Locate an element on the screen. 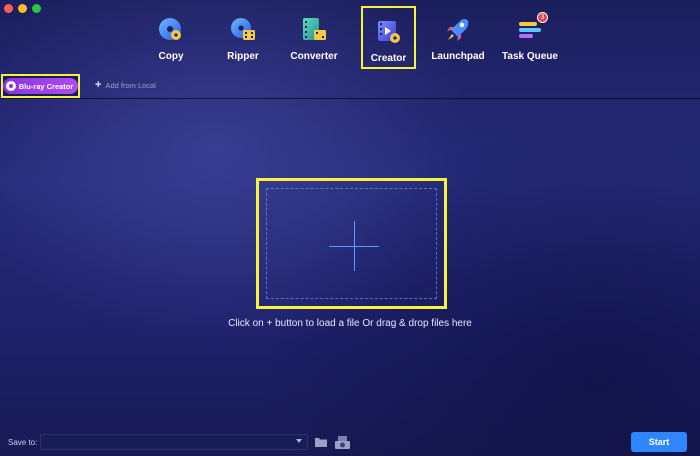 The height and width of the screenshot is (456, 700). footer-bar: Save to: Start is located at coordinates (350, 443).